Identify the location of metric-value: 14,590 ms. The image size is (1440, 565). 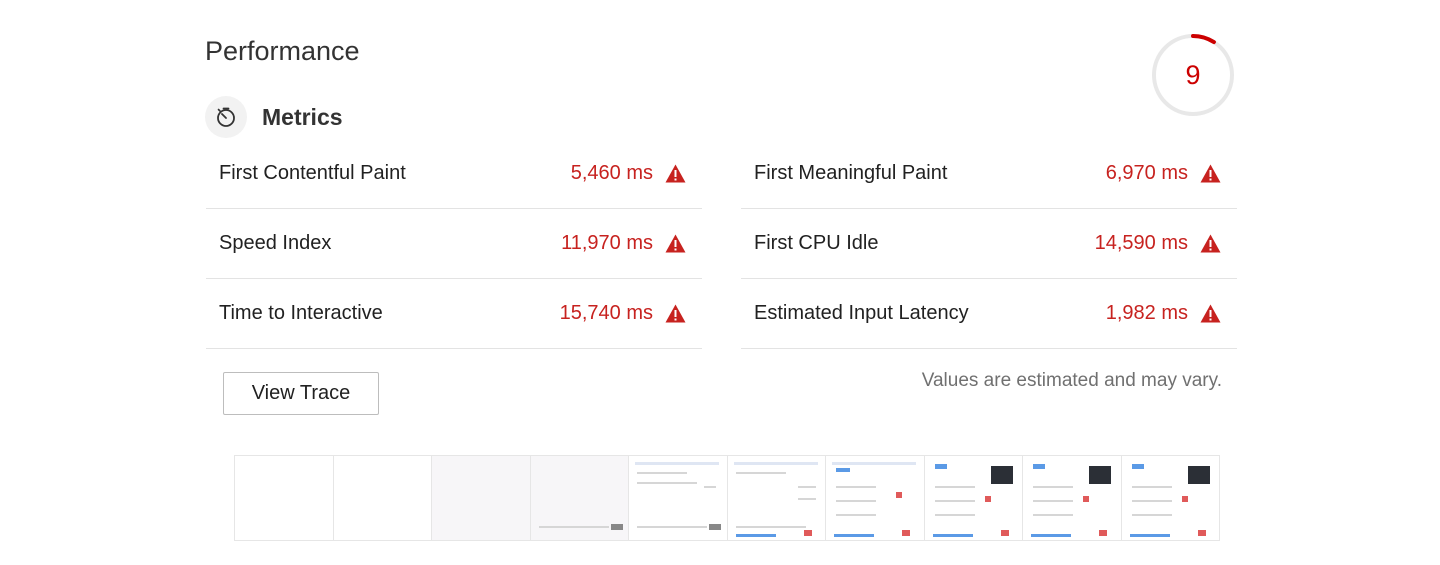
(1141, 243).